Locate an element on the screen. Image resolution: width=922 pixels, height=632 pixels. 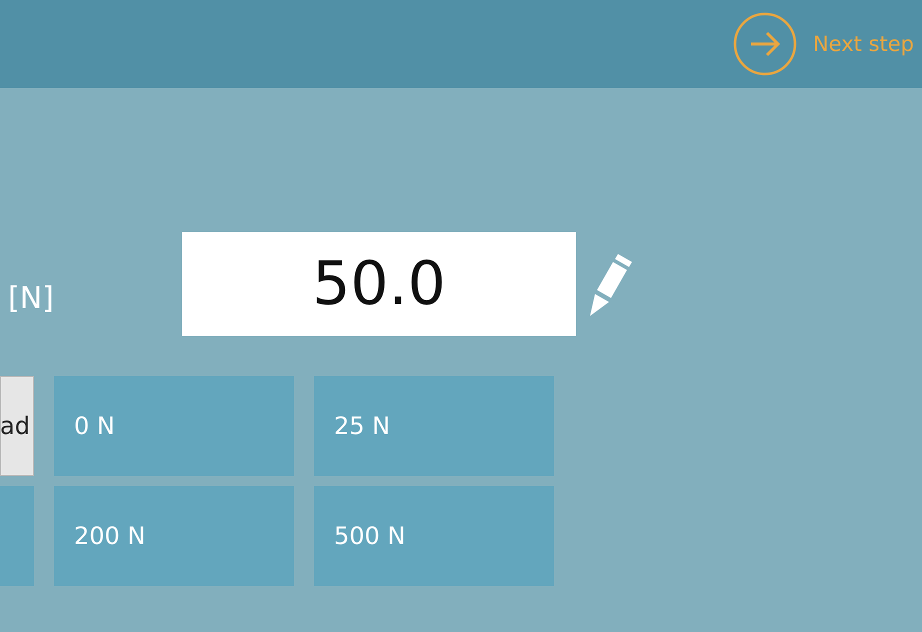
preset-button: 500 N is located at coordinates (434, 536).